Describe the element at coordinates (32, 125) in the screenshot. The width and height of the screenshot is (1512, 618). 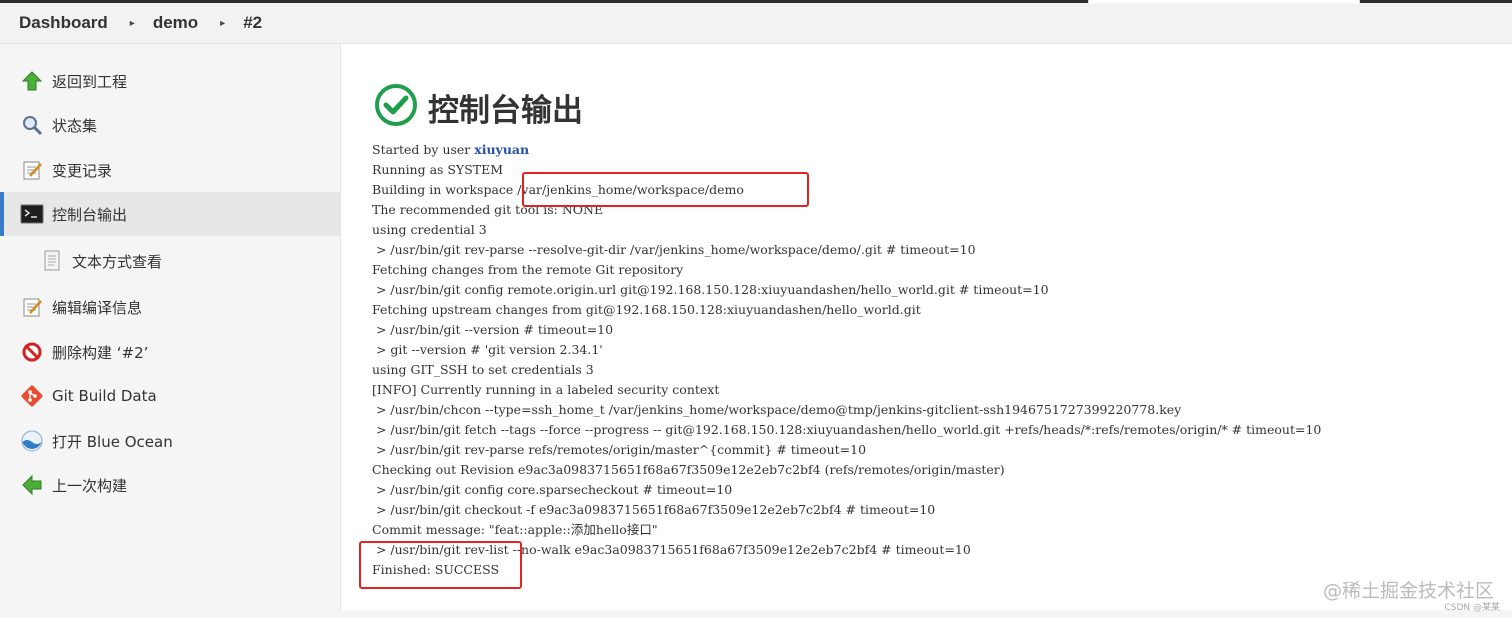
I see `magnifier-icon` at that location.